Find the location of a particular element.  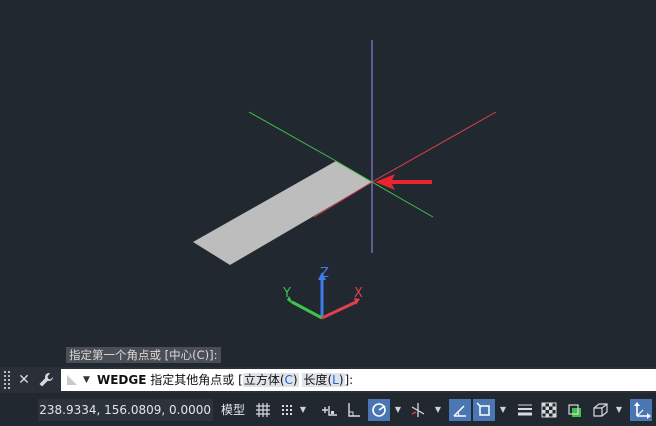

command-line-bar: ✕ ▼ WEDGE 指定其他角点或 [立方体(C) 长度(L)]: is located at coordinates (328, 380).